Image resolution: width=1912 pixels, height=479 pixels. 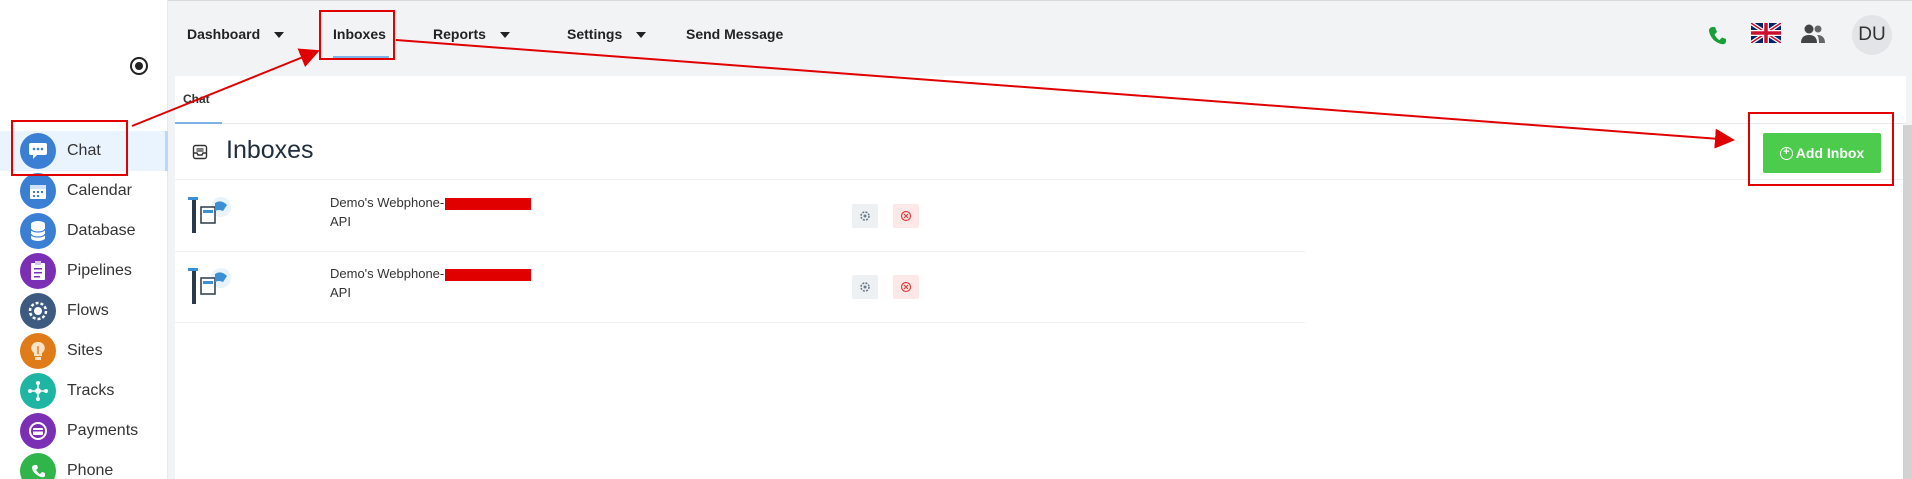 I want to click on users-icon, so click(x=1813, y=36).